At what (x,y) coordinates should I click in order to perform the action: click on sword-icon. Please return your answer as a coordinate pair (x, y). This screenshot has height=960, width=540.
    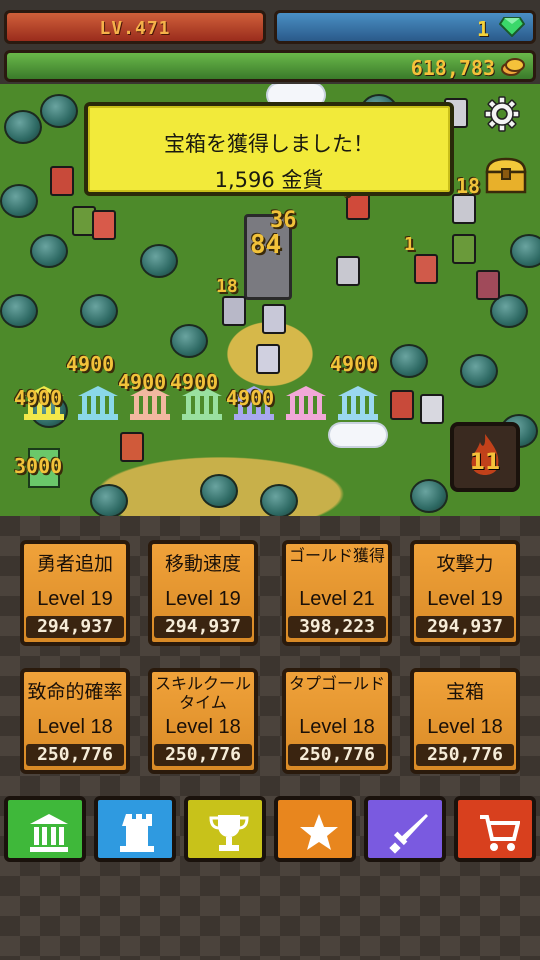
    Looking at the image, I should click on (408, 834).